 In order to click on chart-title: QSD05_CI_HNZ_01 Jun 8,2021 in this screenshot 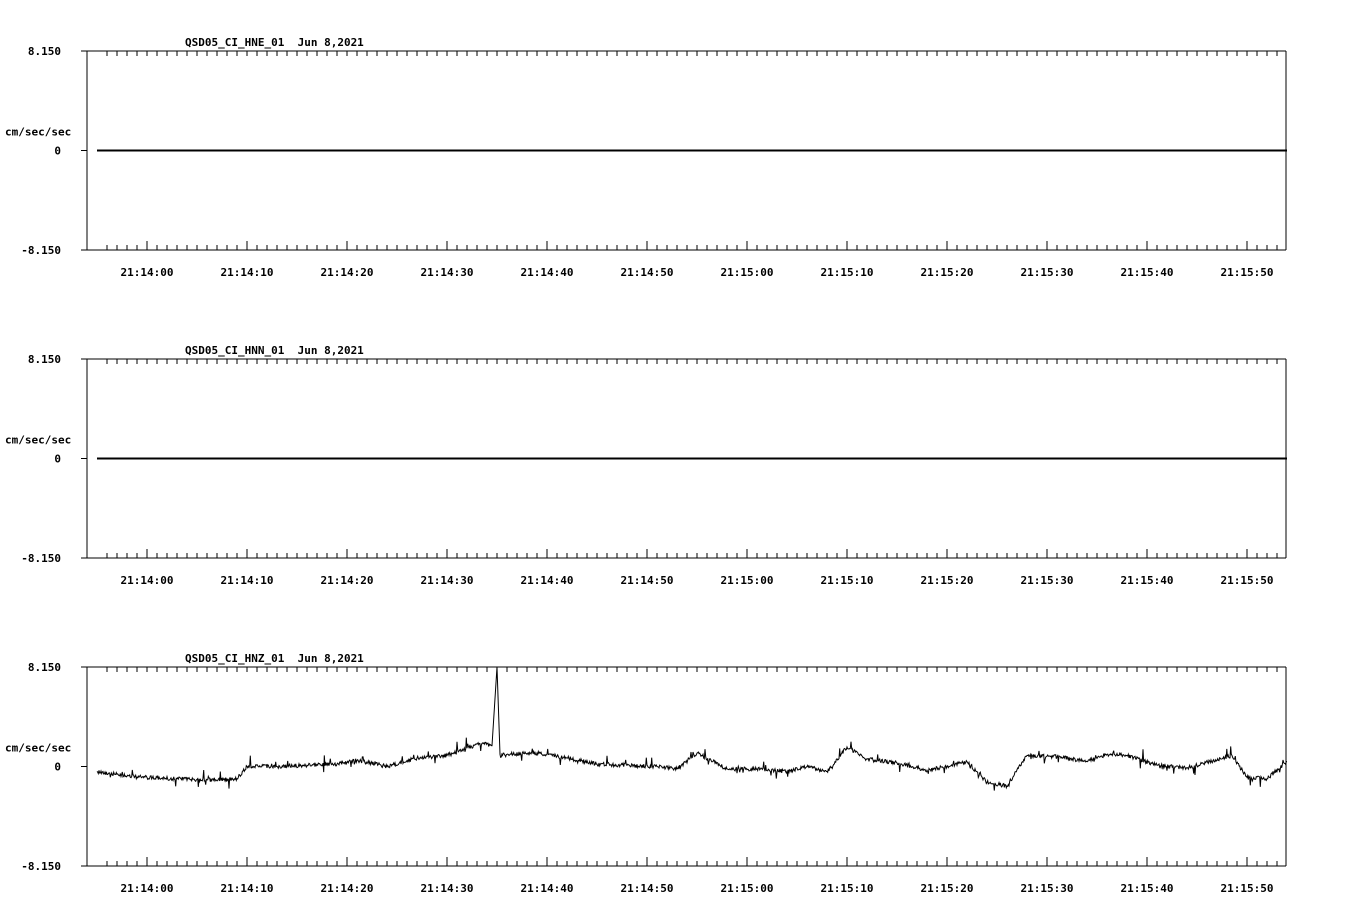, I will do `click(274, 658)`.